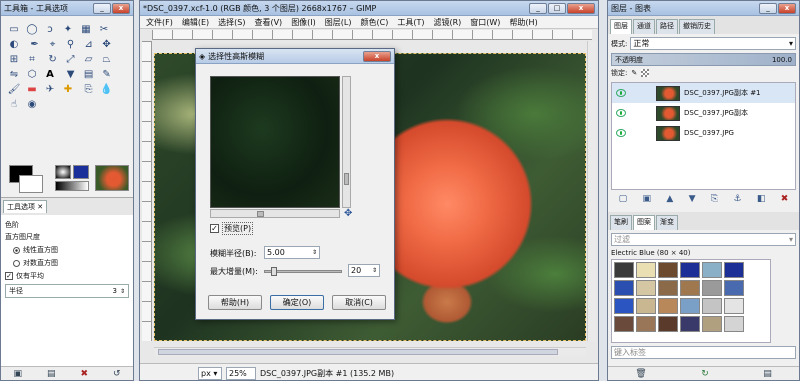  Describe the element at coordinates (703, 93) in the screenshot. I see `layer-row: DSC_0397.JPG副本 #1` at that location.